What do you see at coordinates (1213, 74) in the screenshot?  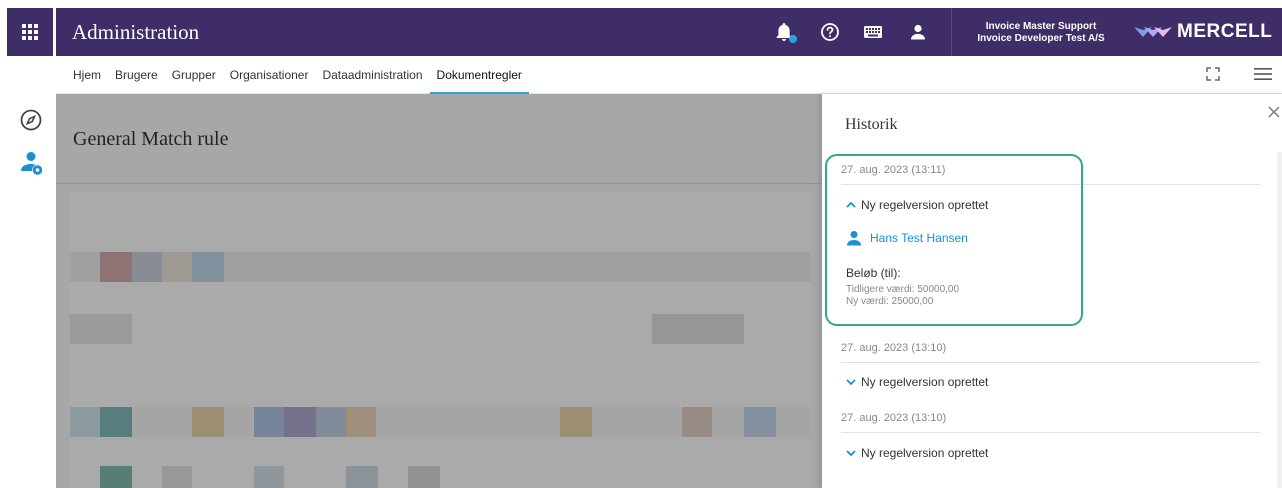 I see `fullscreen-icon` at bounding box center [1213, 74].